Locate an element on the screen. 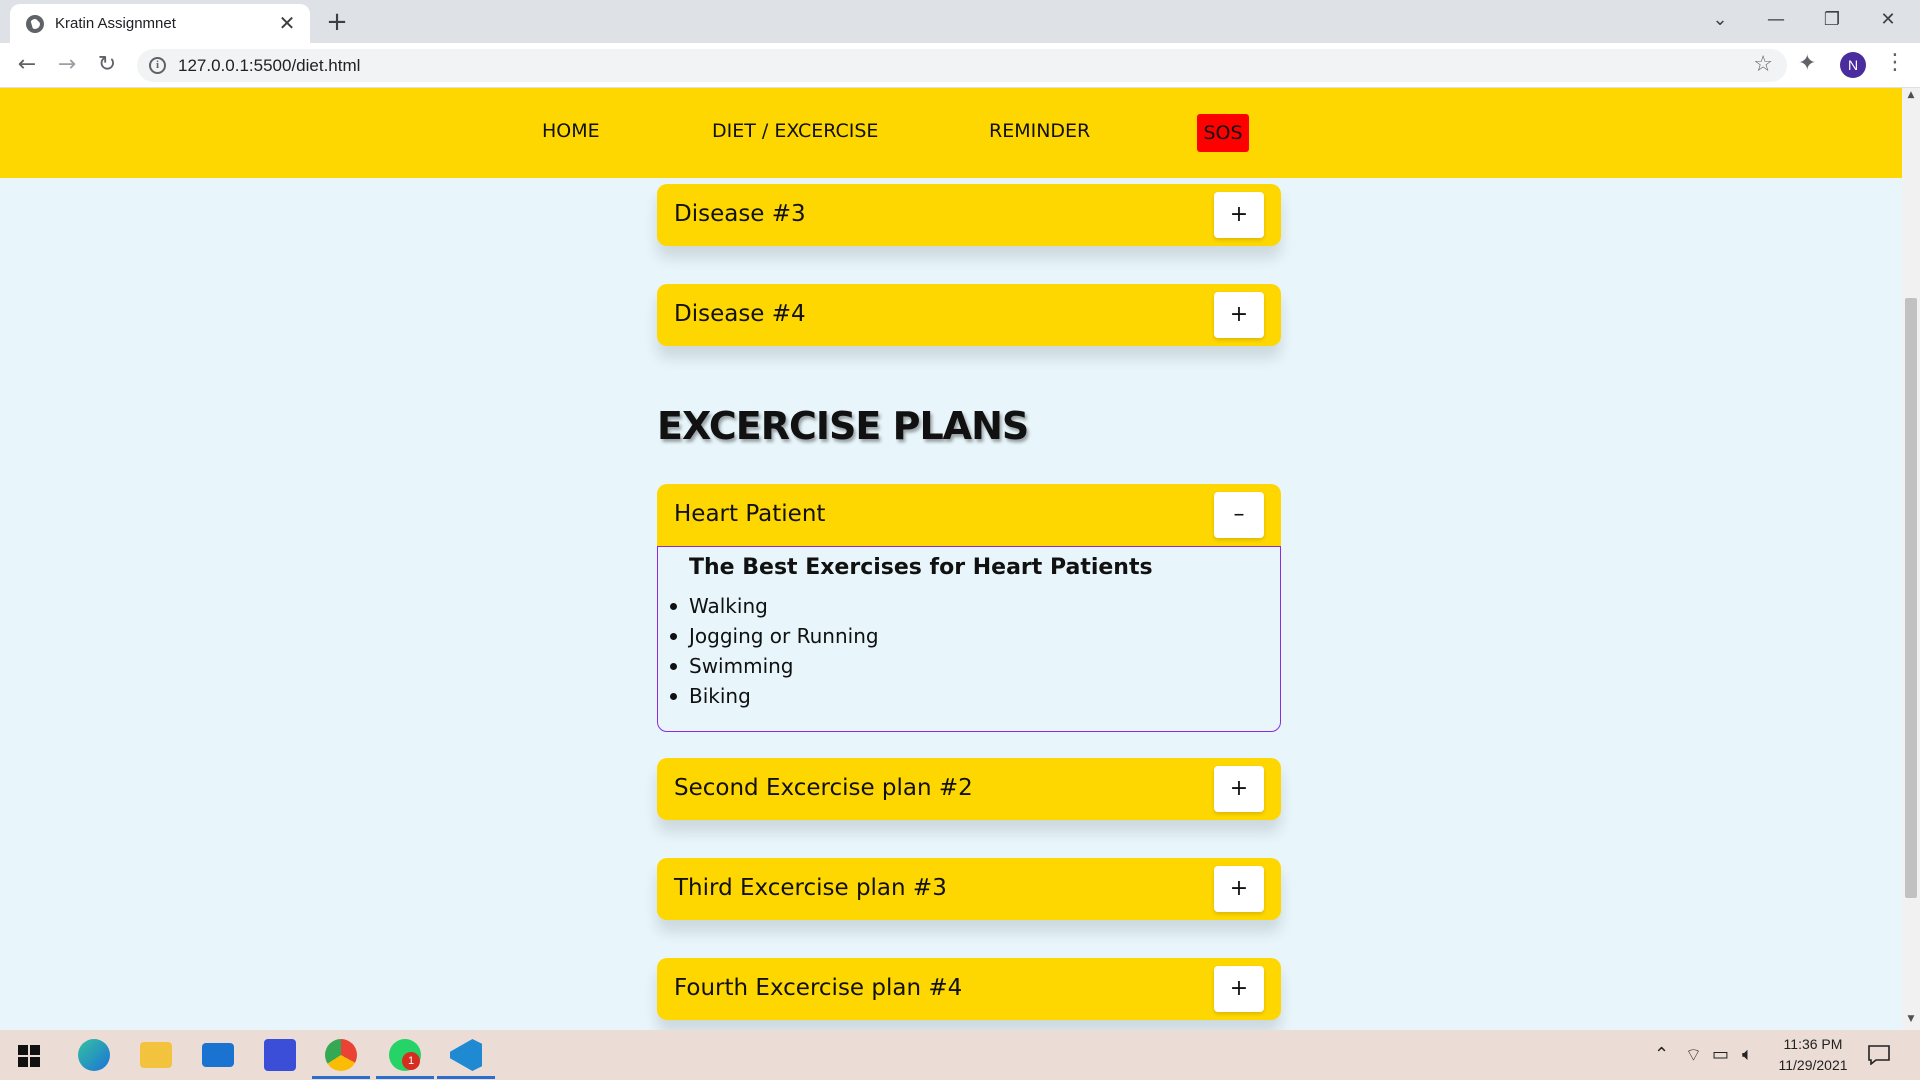 The height and width of the screenshot is (1080, 1920). back-button: ← is located at coordinates (27, 65).